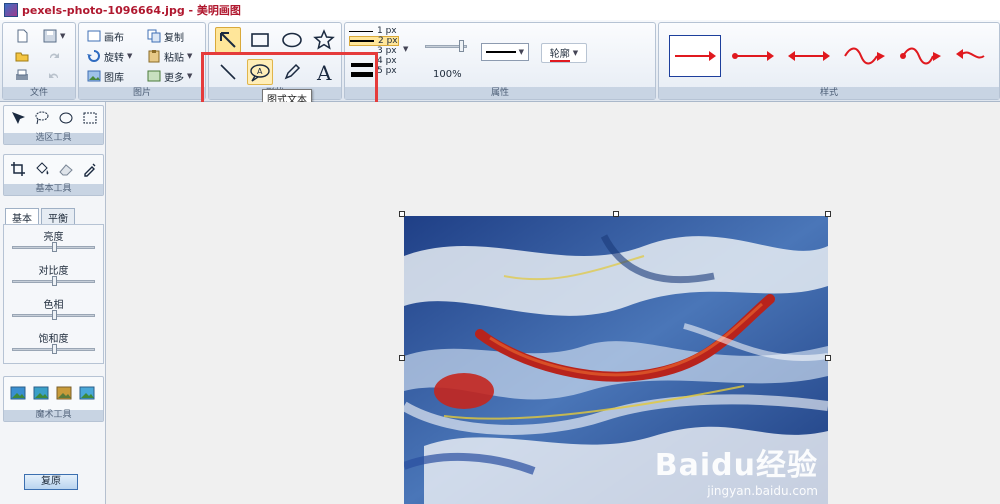 This screenshot has height=504, width=1000. I want to click on select-arrow-tool, so click(228, 40).